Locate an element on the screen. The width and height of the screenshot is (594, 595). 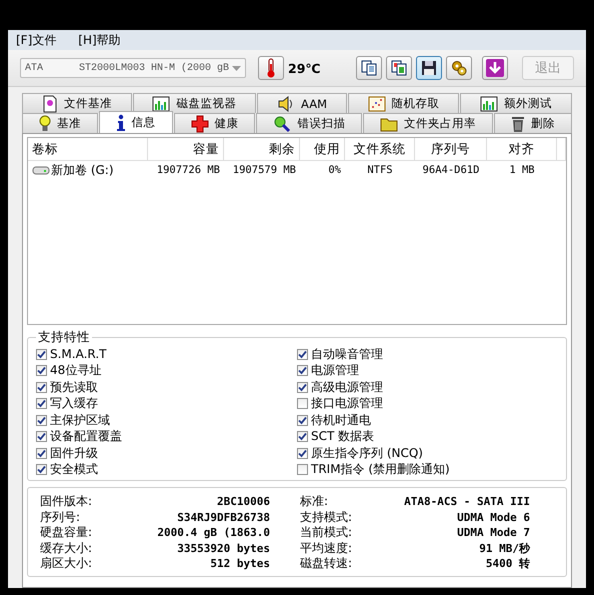
checkbox-label: 原生指令序列 (NCQ) is located at coordinates (367, 453).